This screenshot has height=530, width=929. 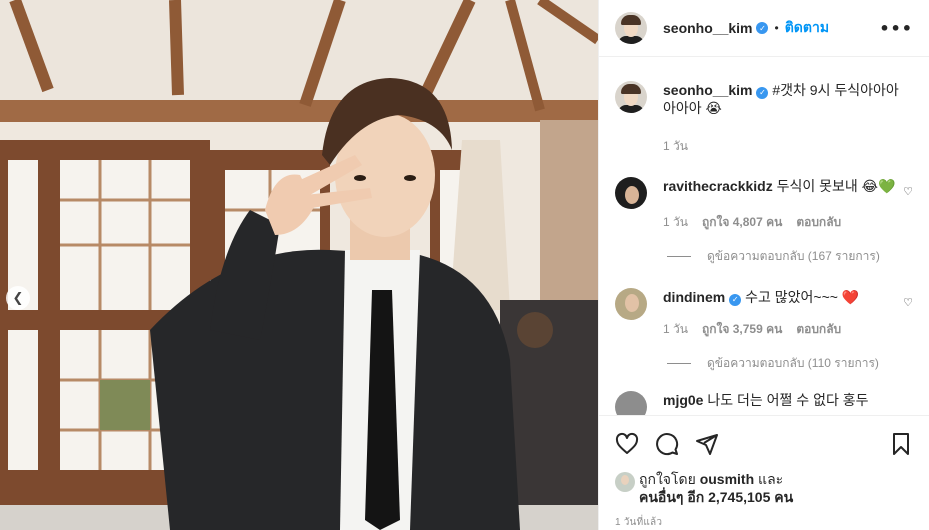 I want to click on view-replies-label: ดูข้อความตอบกลับ (110 รายการ), so click(x=793, y=363).